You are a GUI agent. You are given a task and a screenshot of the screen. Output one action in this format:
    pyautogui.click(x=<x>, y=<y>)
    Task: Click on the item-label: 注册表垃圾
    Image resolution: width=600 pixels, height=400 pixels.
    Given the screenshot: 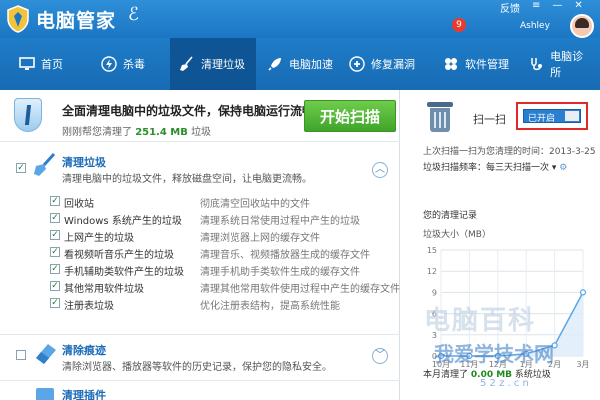 What is the action you would take?
    pyautogui.click(x=89, y=306)
    